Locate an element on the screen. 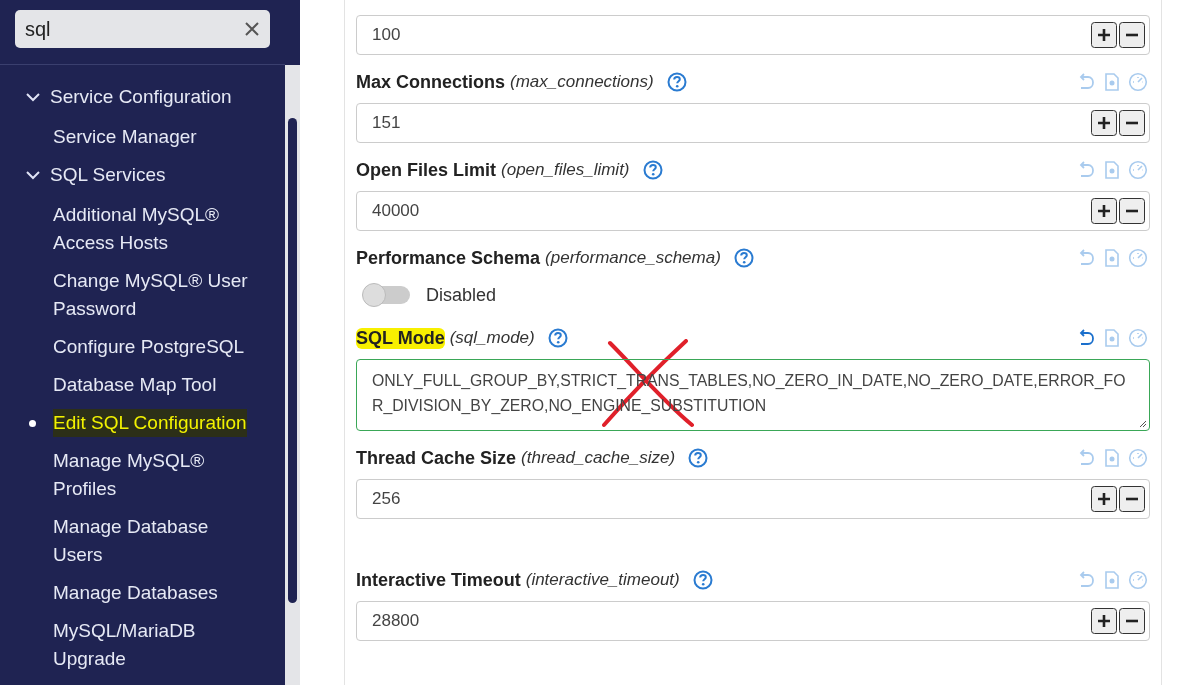  sidebar-section: SQL Services is located at coordinates (142, 181).